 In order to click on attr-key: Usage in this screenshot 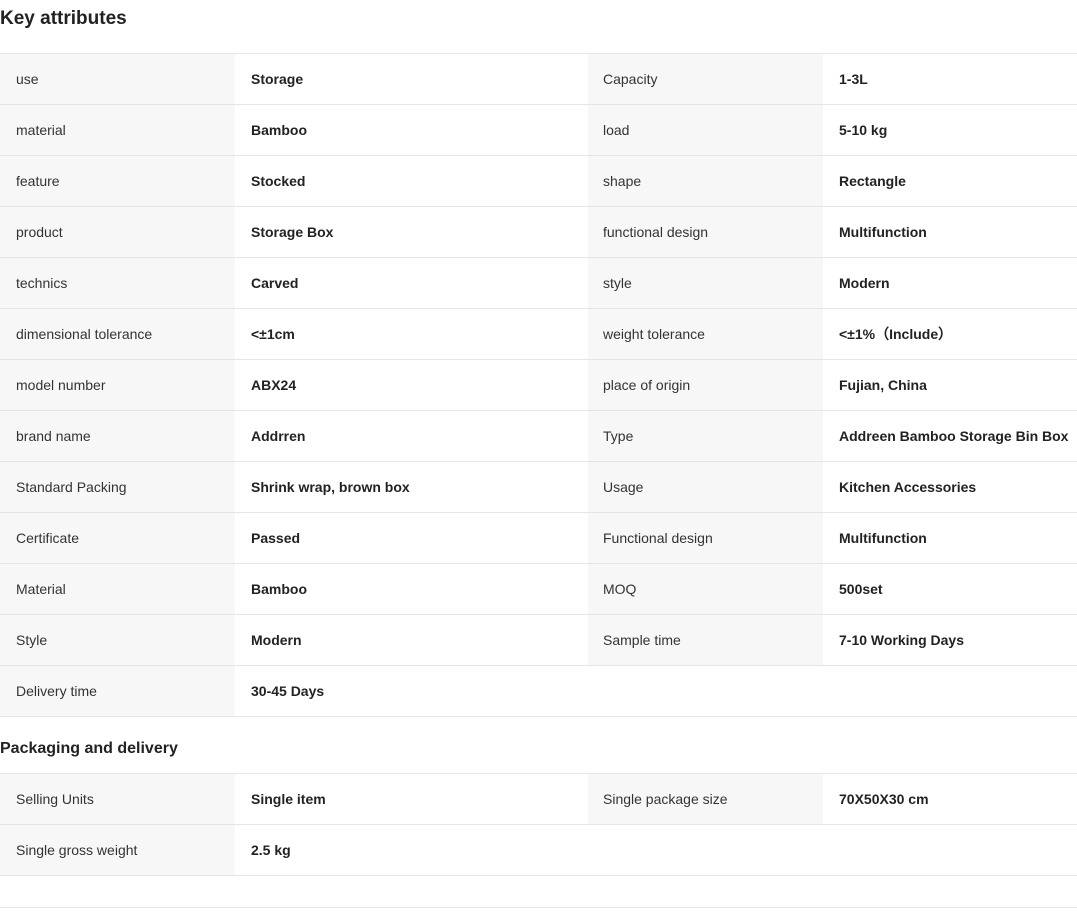, I will do `click(705, 487)`.